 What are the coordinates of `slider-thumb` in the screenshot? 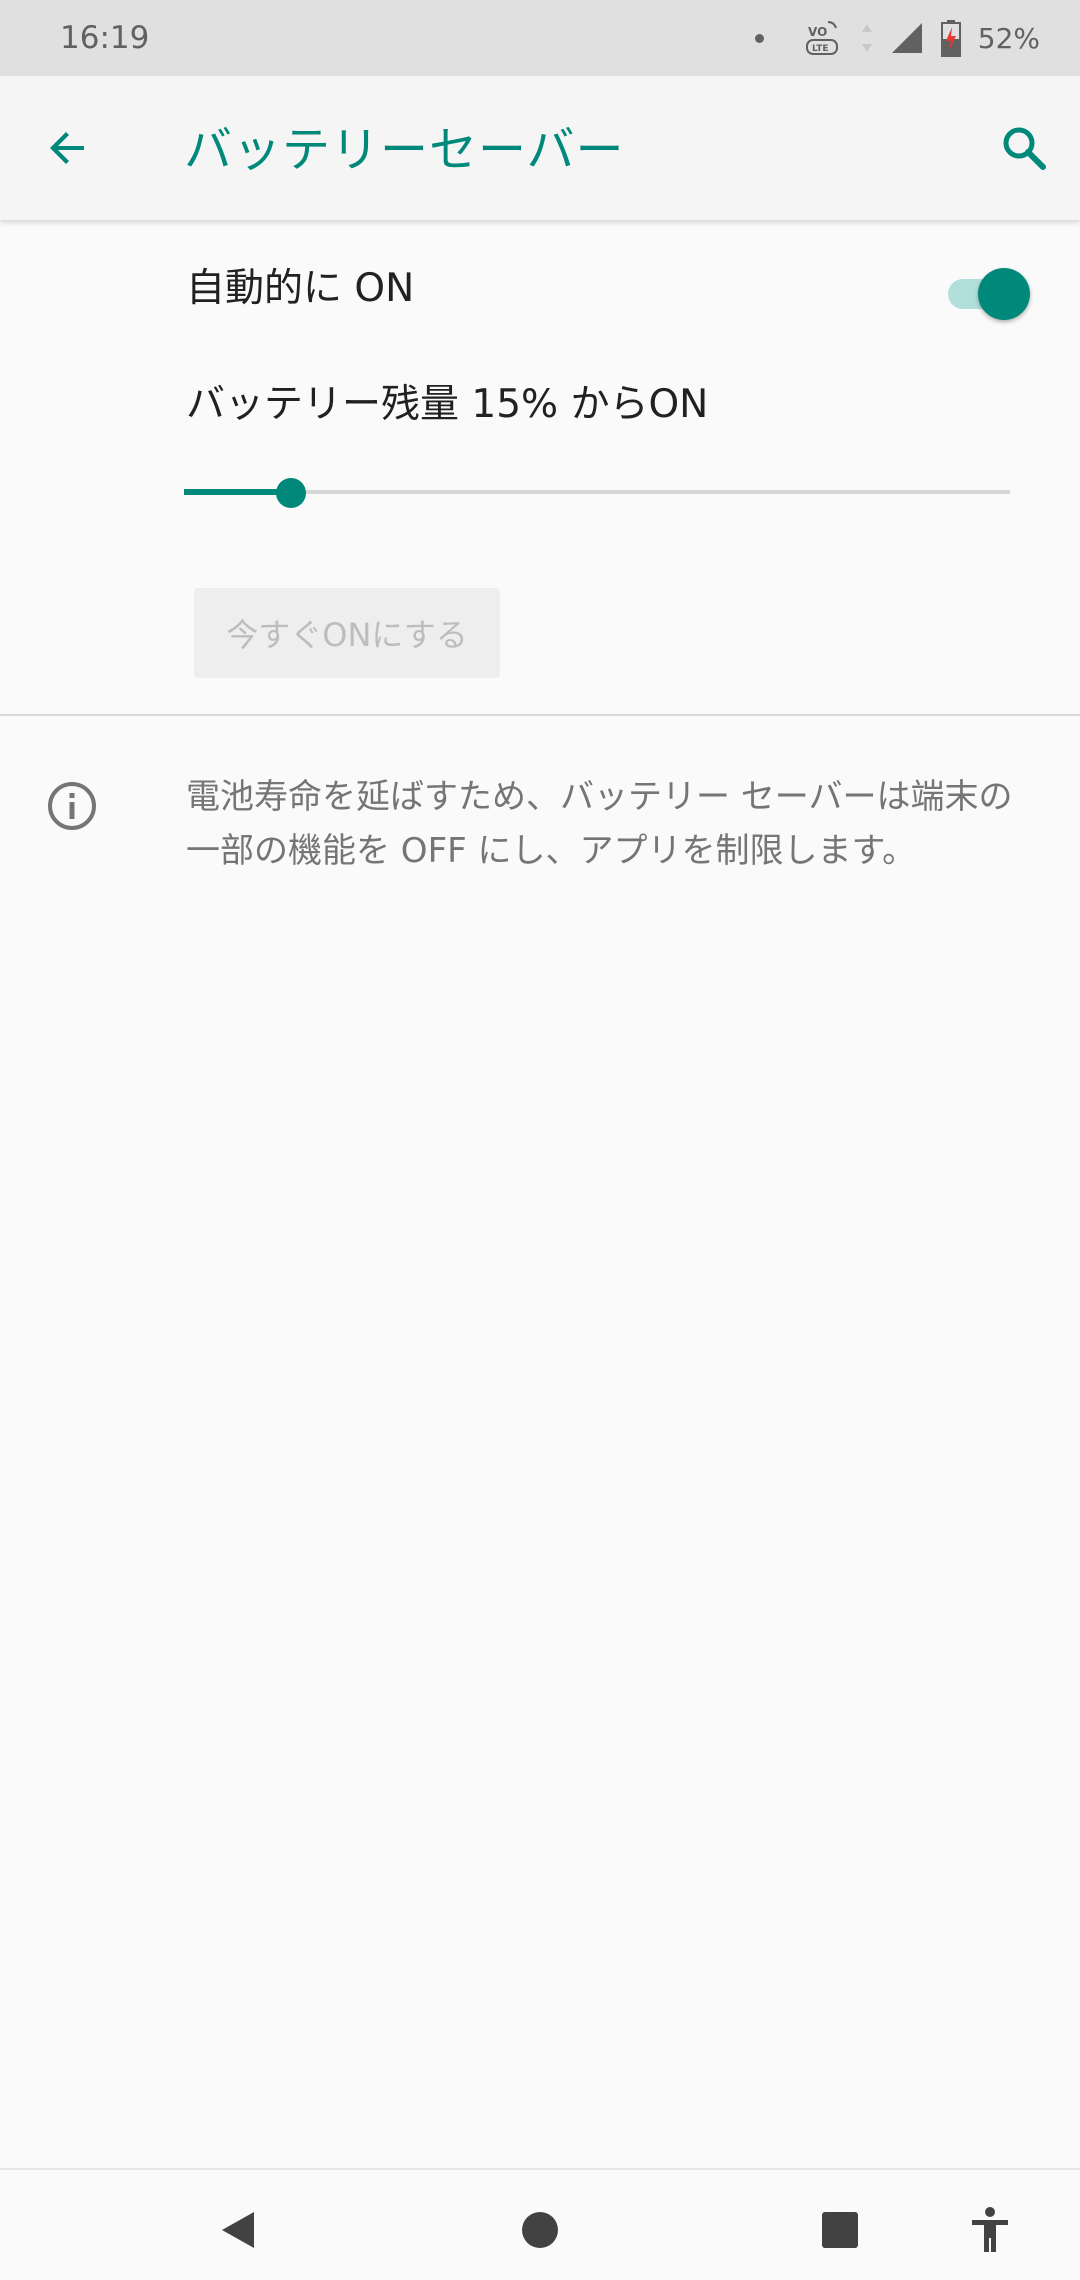 It's located at (291, 493).